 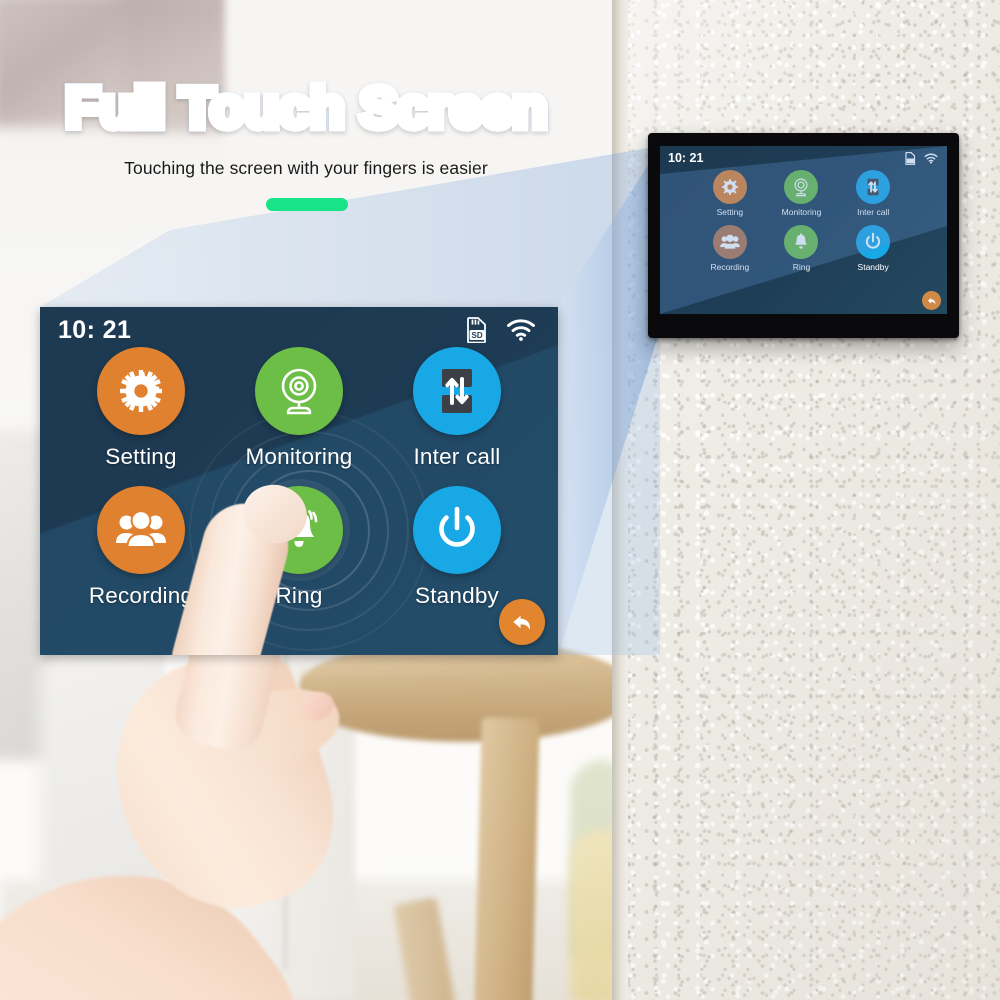 What do you see at coordinates (299, 456) in the screenshot?
I see `monitoring-label: Monitoring` at bounding box center [299, 456].